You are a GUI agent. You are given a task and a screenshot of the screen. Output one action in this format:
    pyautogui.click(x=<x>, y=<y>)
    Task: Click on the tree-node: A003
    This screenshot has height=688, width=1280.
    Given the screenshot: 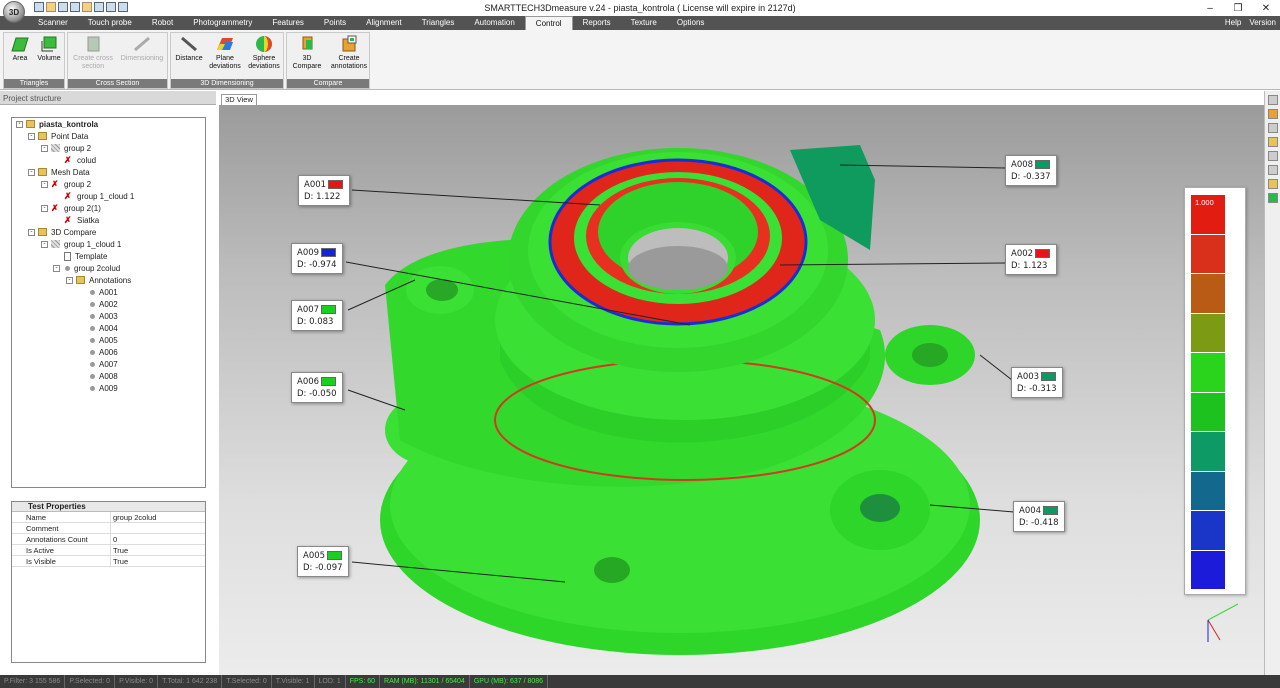 What is the action you would take?
    pyautogui.click(x=103, y=316)
    